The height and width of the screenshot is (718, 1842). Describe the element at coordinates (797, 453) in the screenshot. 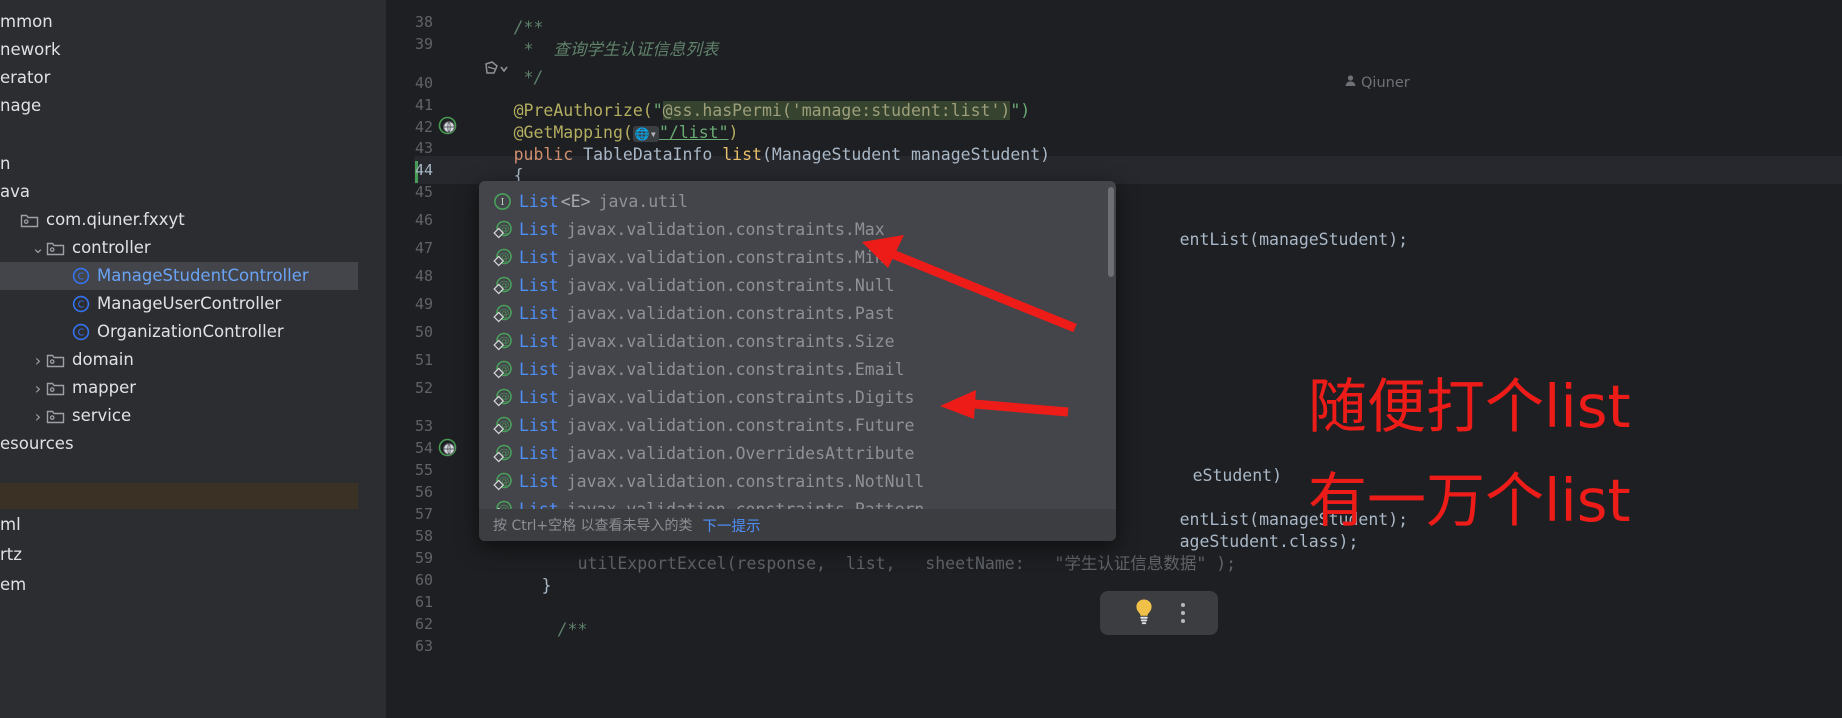

I see `completion-item: @ List javax.validation.OverridesAttribute` at that location.